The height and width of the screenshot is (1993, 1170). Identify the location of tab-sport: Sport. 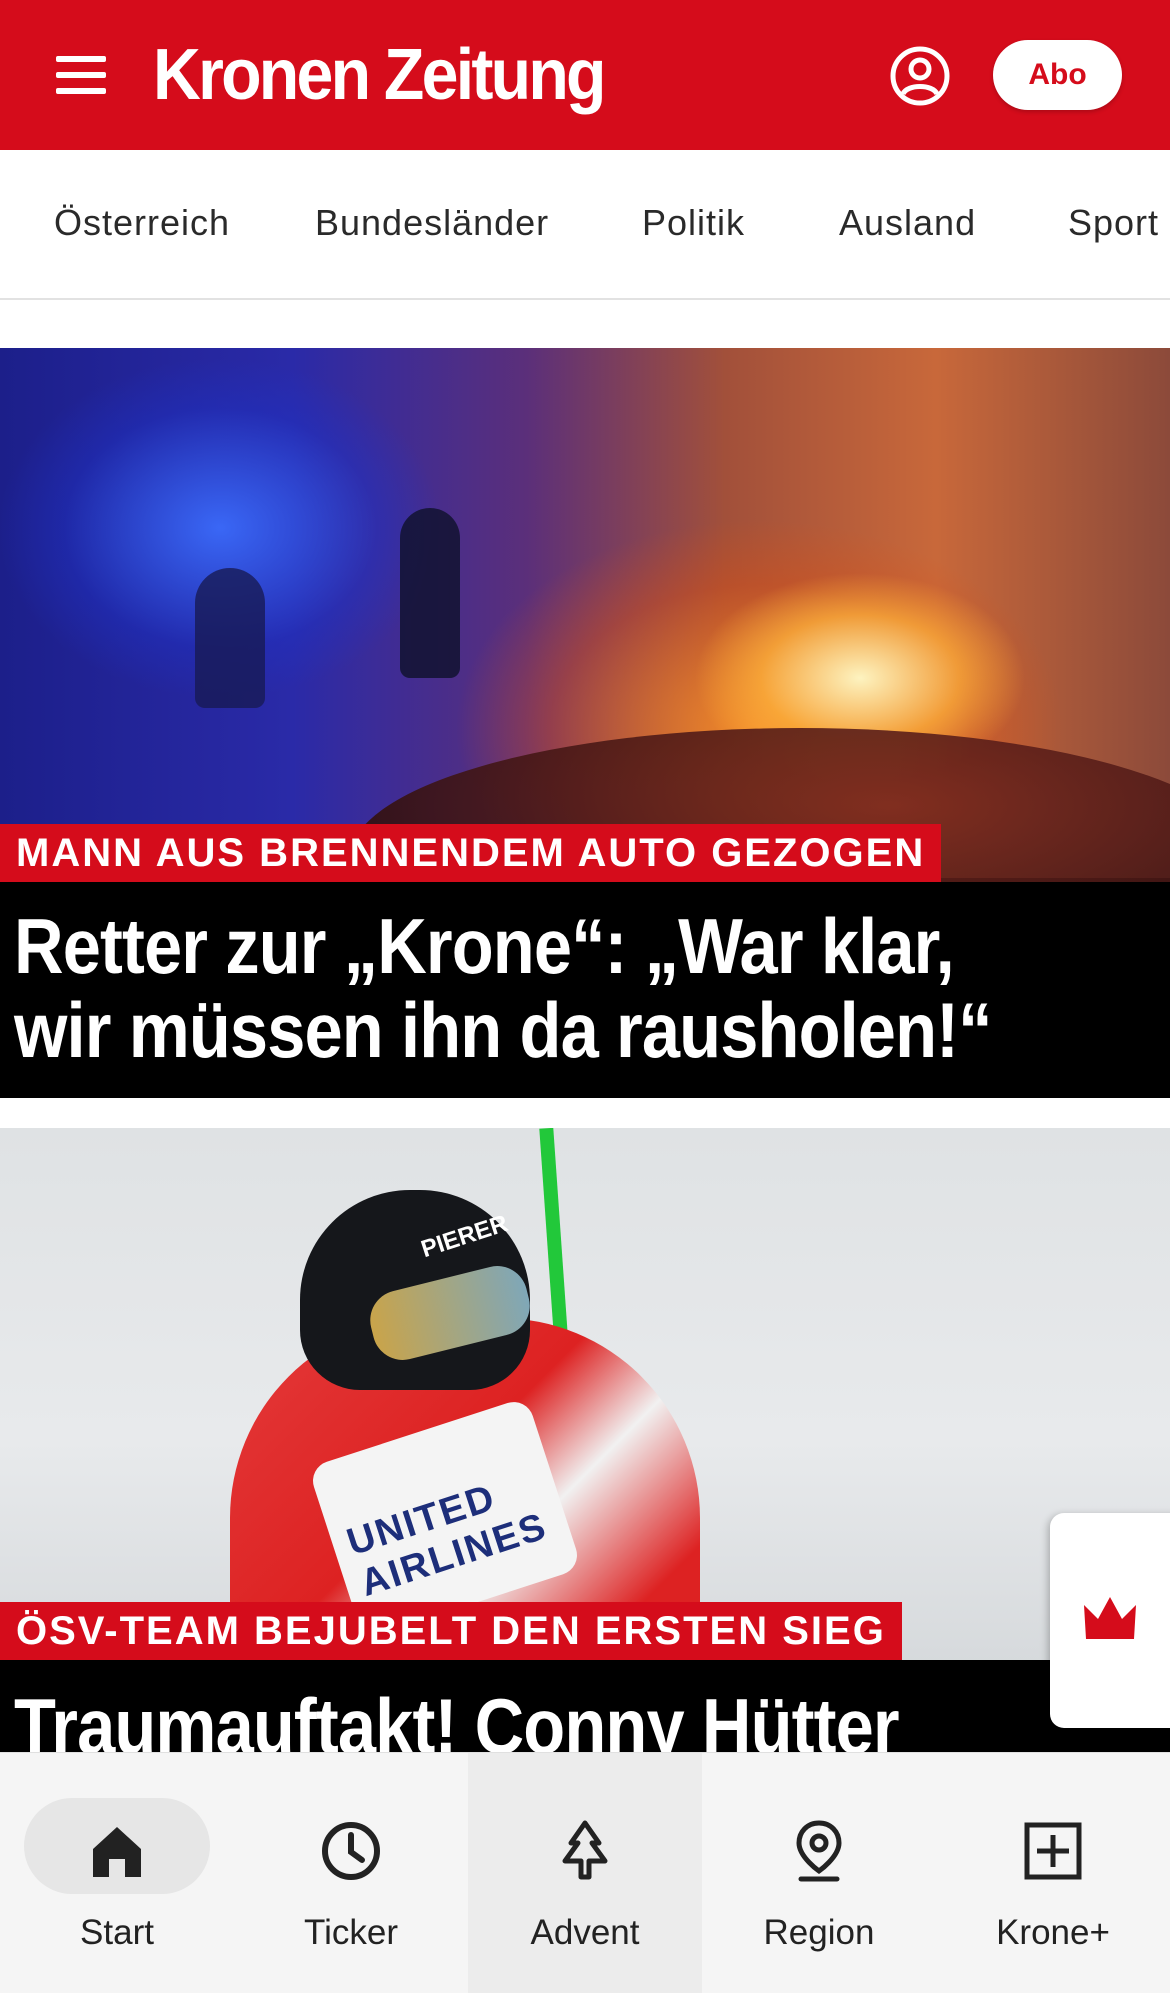
(1113, 223).